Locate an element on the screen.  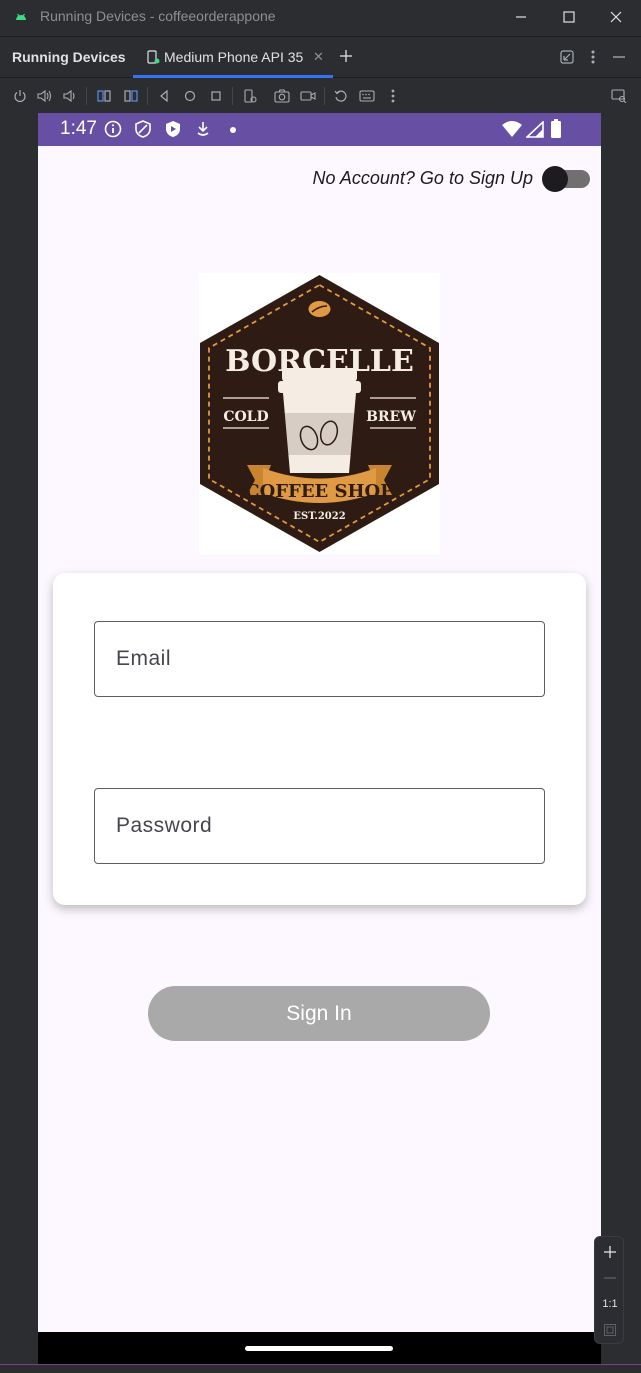
window-title: Running Devices - coffeeorderappone is located at coordinates (158, 16).